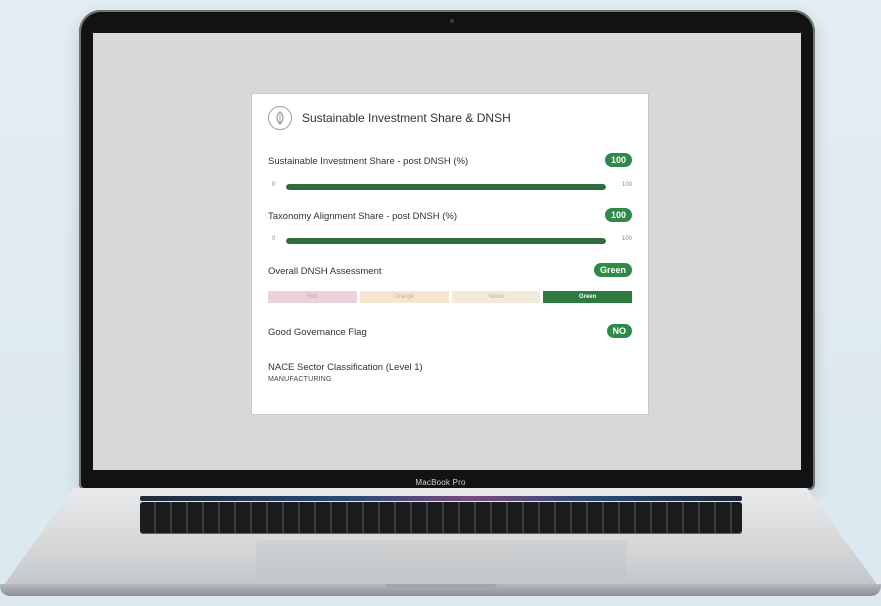 The image size is (881, 606). What do you see at coordinates (317, 332) in the screenshot?
I see `governance-label: Good Governance Flag` at bounding box center [317, 332].